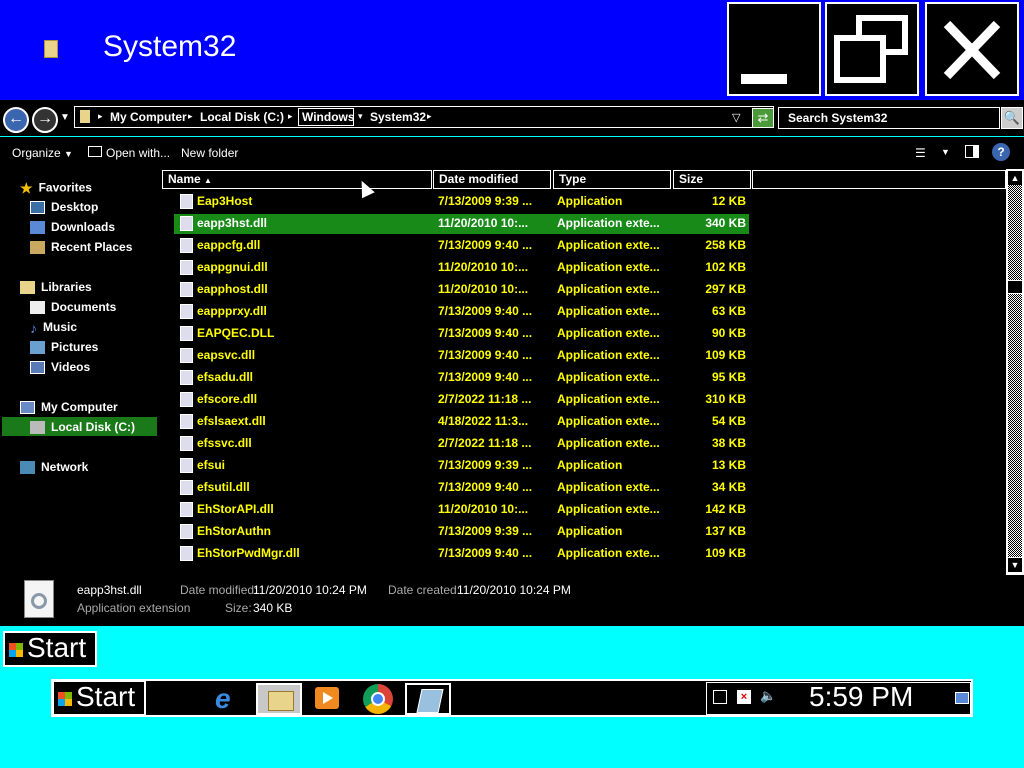  What do you see at coordinates (72, 227) in the screenshot?
I see `nav-downloads: Downloads` at bounding box center [72, 227].